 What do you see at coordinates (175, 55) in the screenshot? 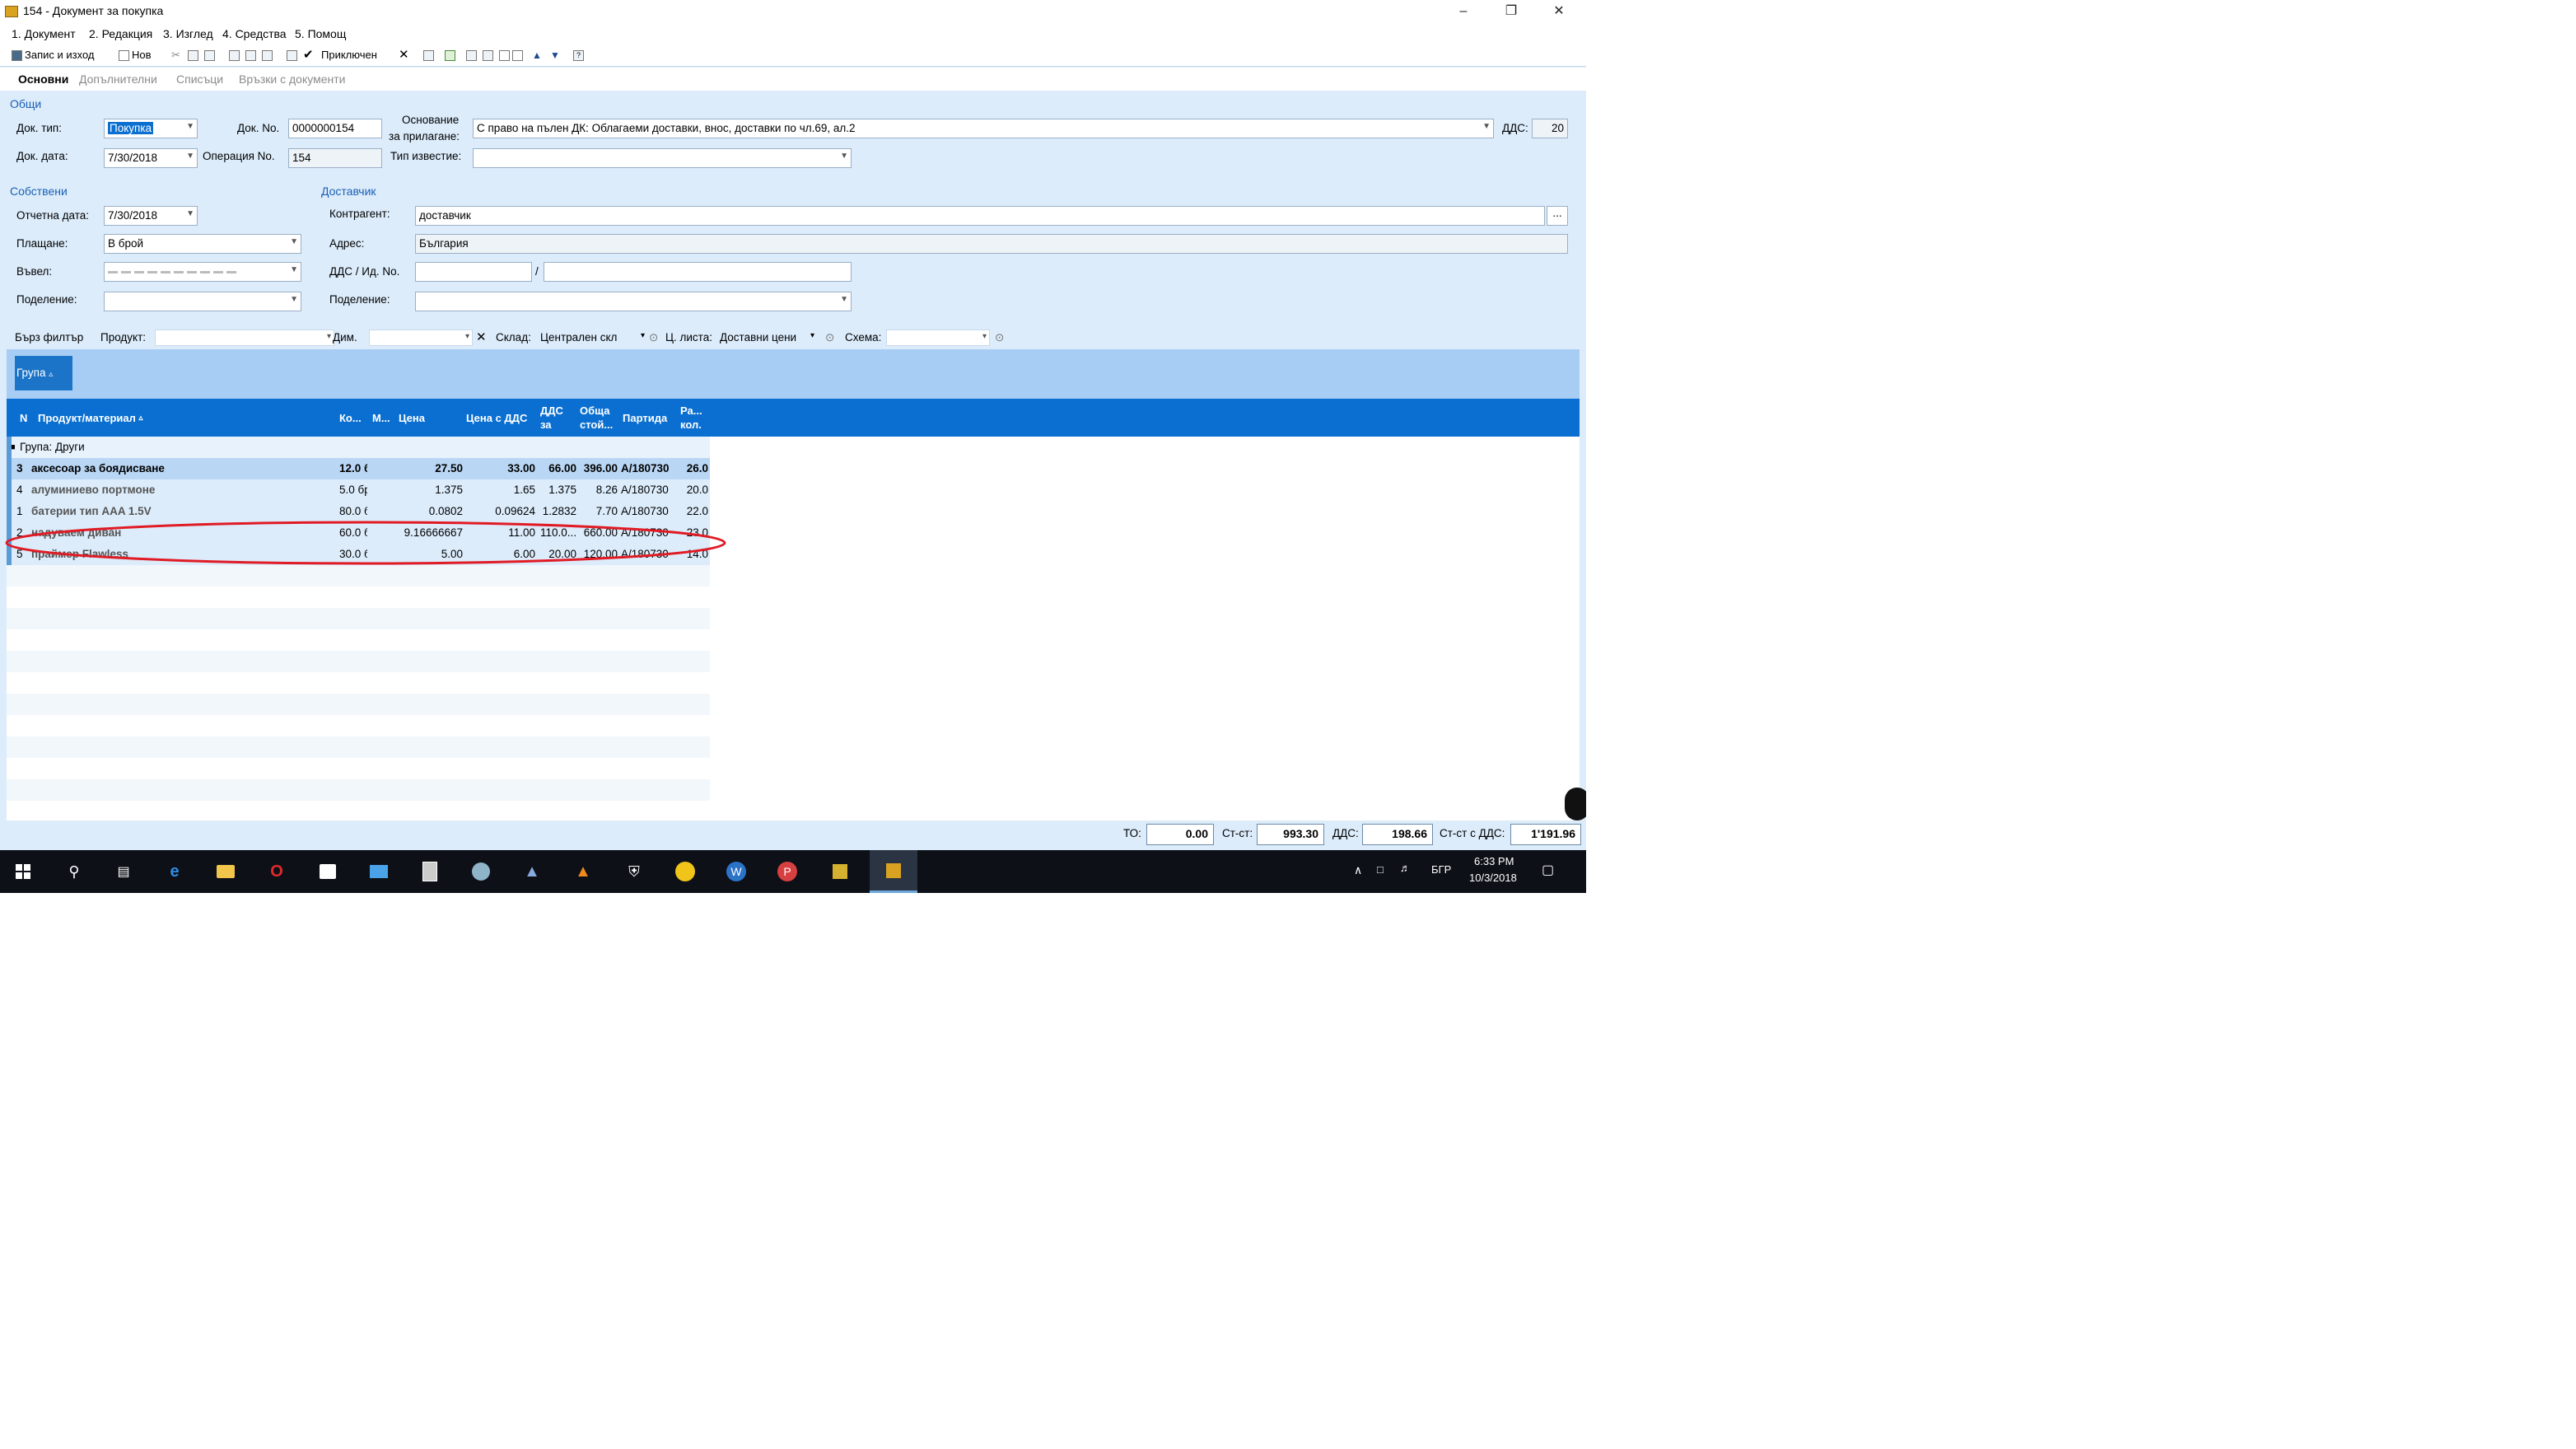
I see `cut-icon: ✂` at bounding box center [175, 55].